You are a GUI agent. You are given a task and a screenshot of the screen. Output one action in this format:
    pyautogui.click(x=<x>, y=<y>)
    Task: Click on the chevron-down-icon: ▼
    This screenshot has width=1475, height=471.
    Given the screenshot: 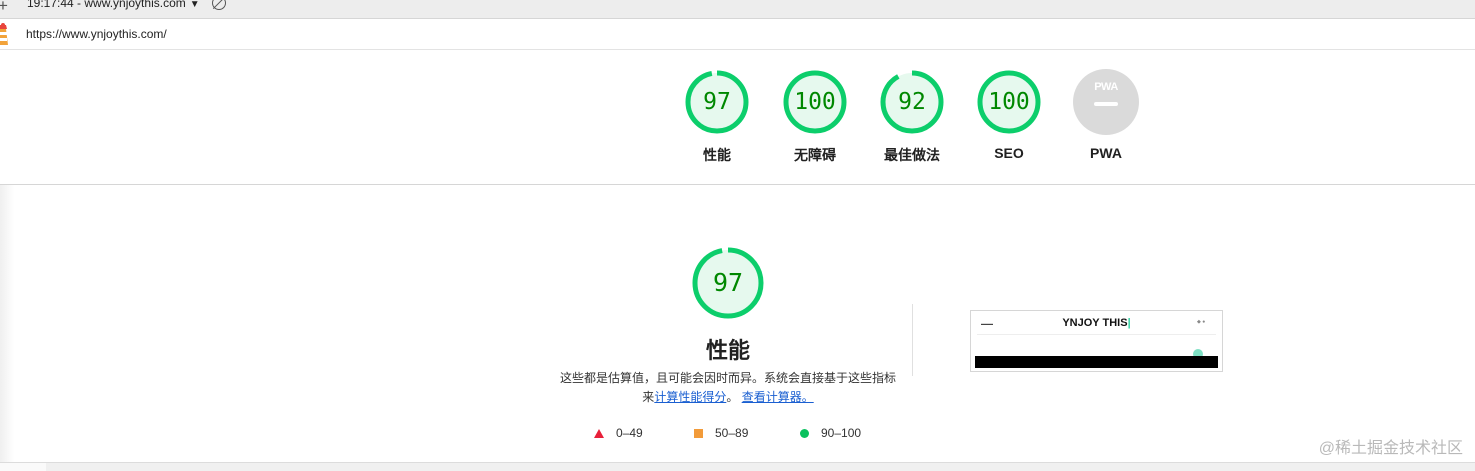 What is the action you would take?
    pyautogui.click(x=194, y=5)
    